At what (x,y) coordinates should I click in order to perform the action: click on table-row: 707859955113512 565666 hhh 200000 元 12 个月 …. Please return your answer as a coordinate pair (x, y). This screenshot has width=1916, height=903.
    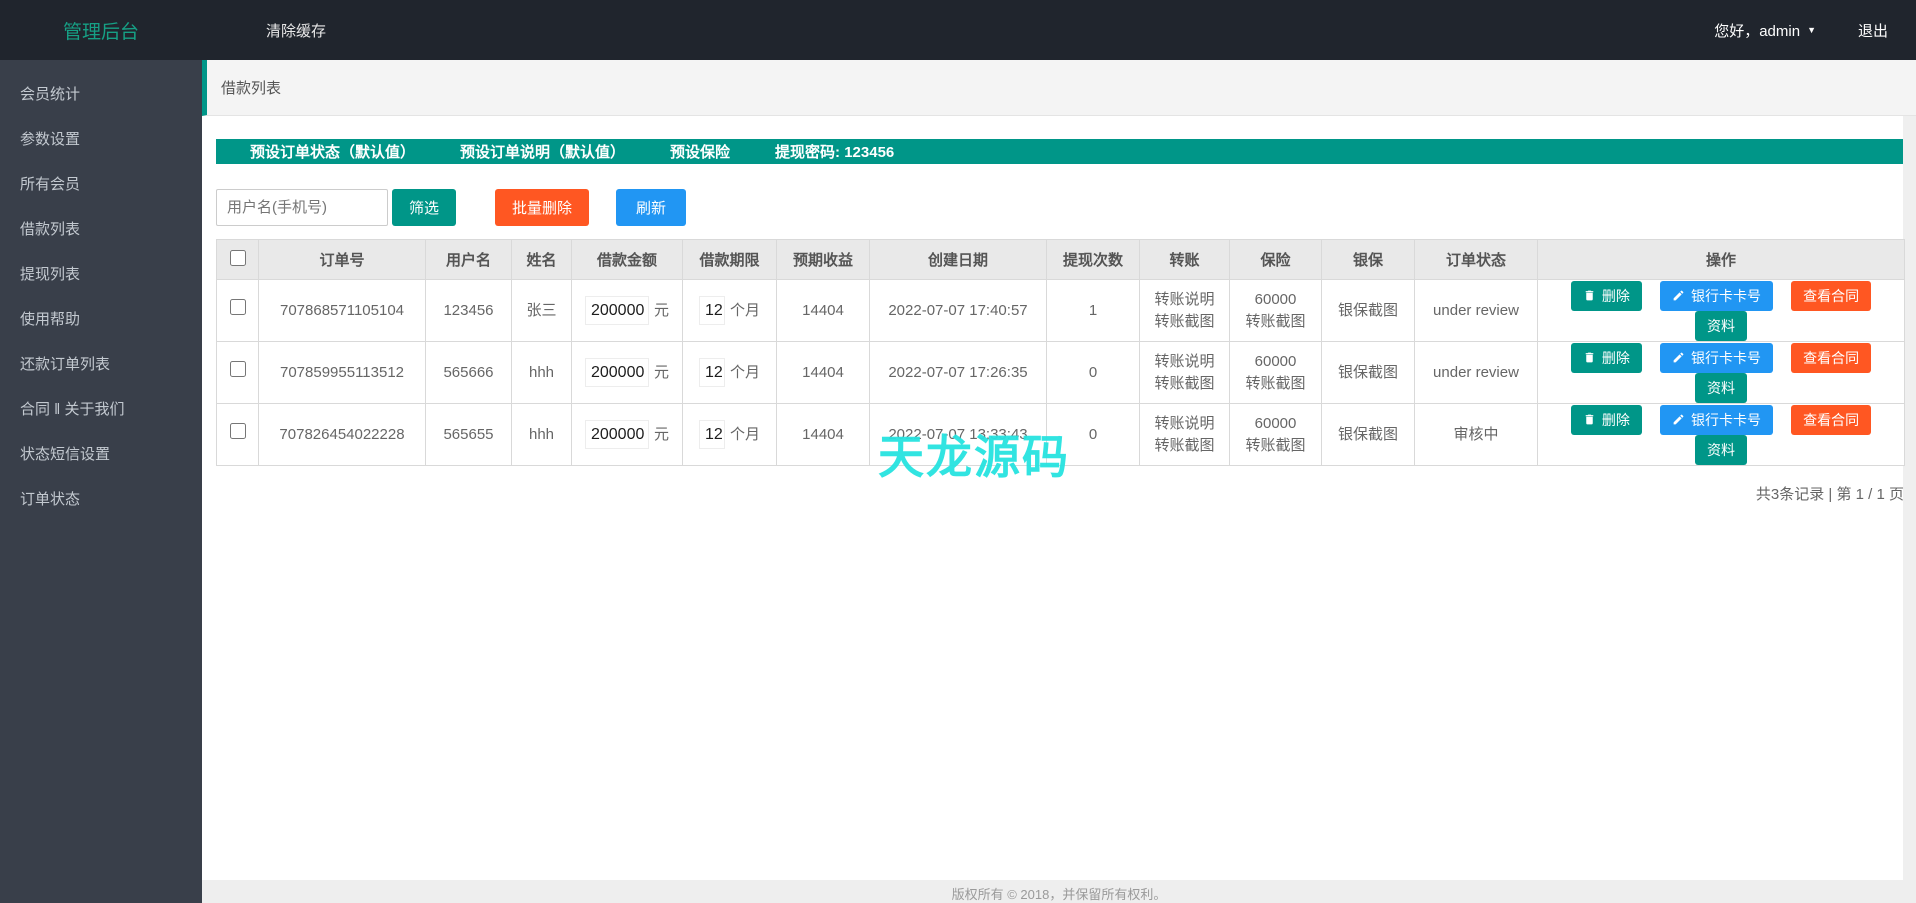
    Looking at the image, I should click on (1060, 372).